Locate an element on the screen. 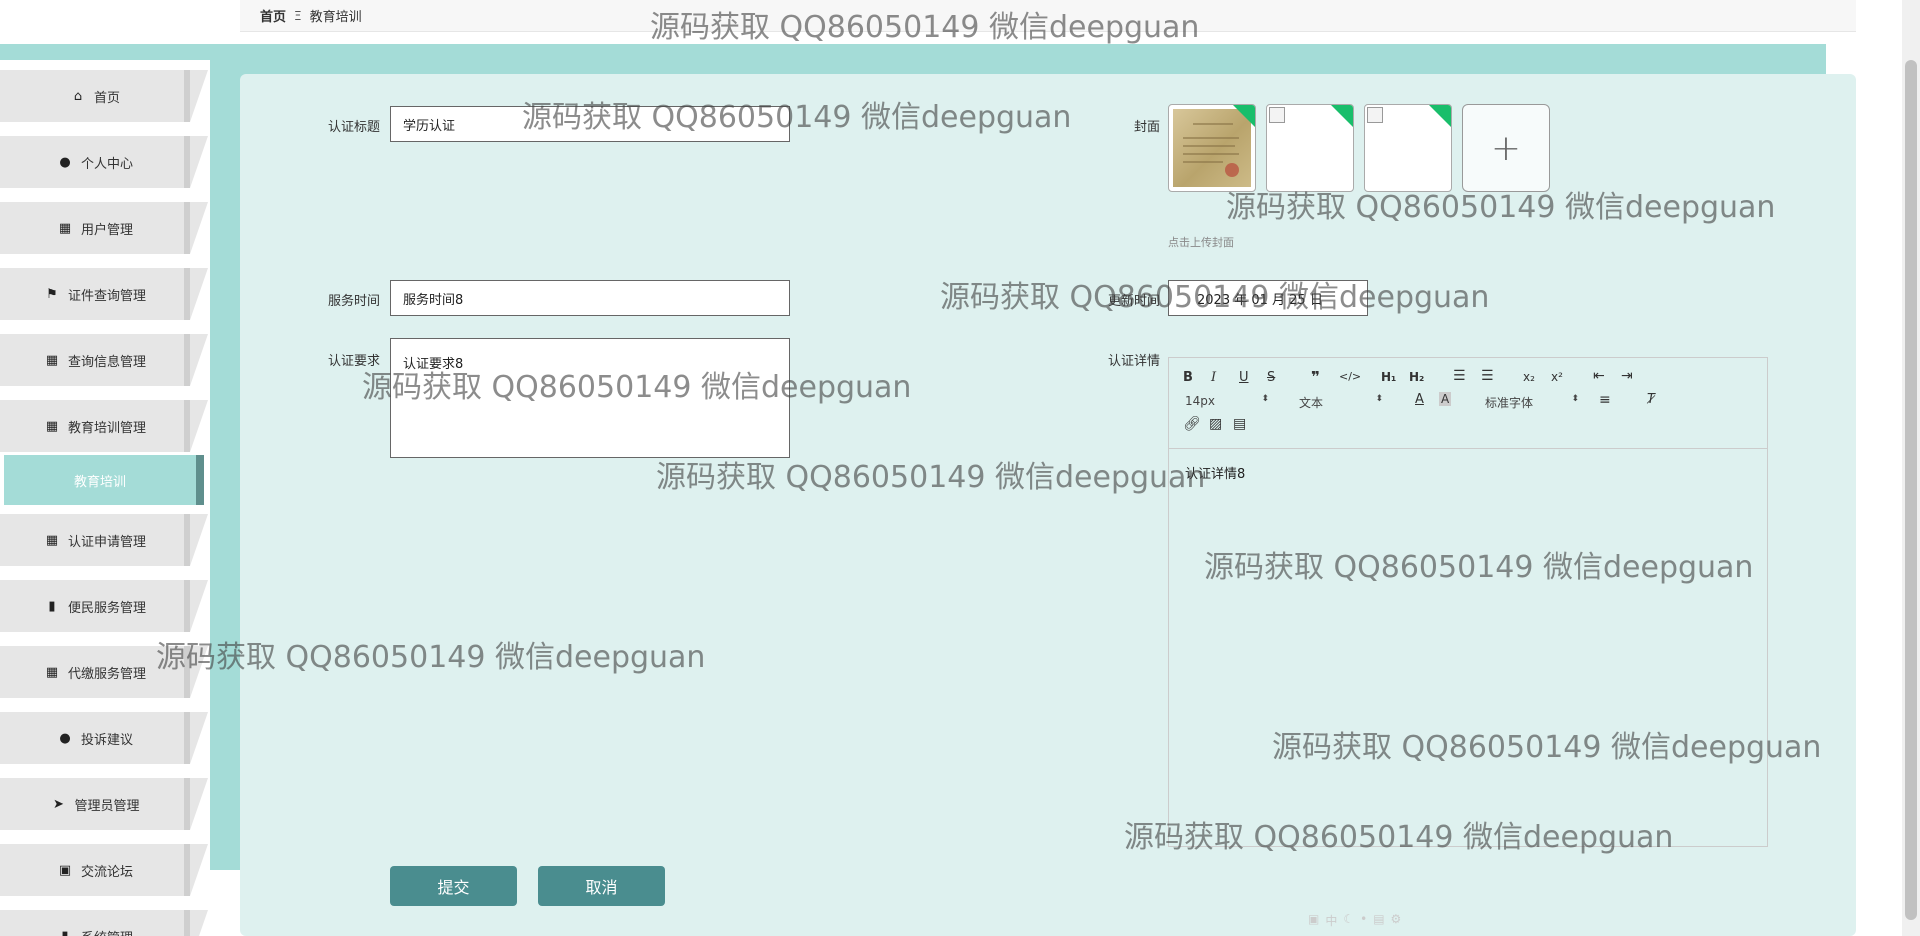 The height and width of the screenshot is (936, 1920). text-type-value: 文本 is located at coordinates (1311, 403).